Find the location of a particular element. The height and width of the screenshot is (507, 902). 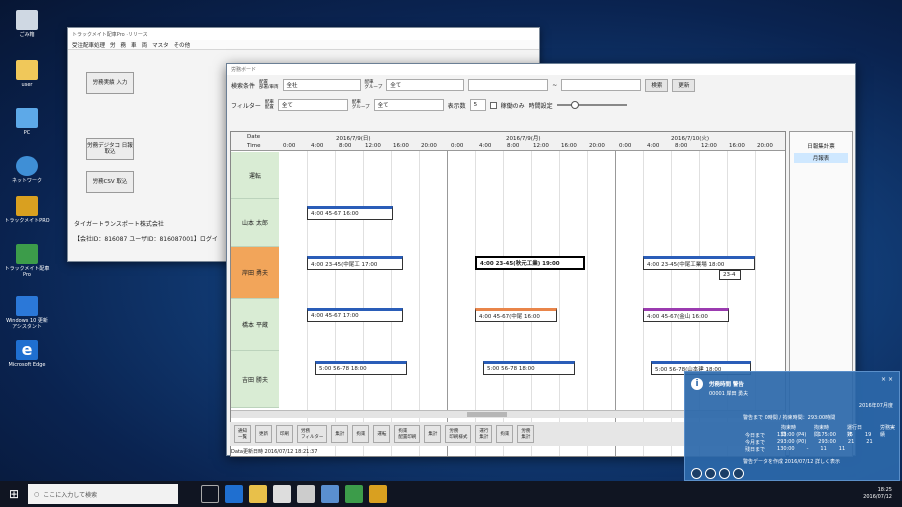

search-button: 検索 is located at coordinates (657, 85).